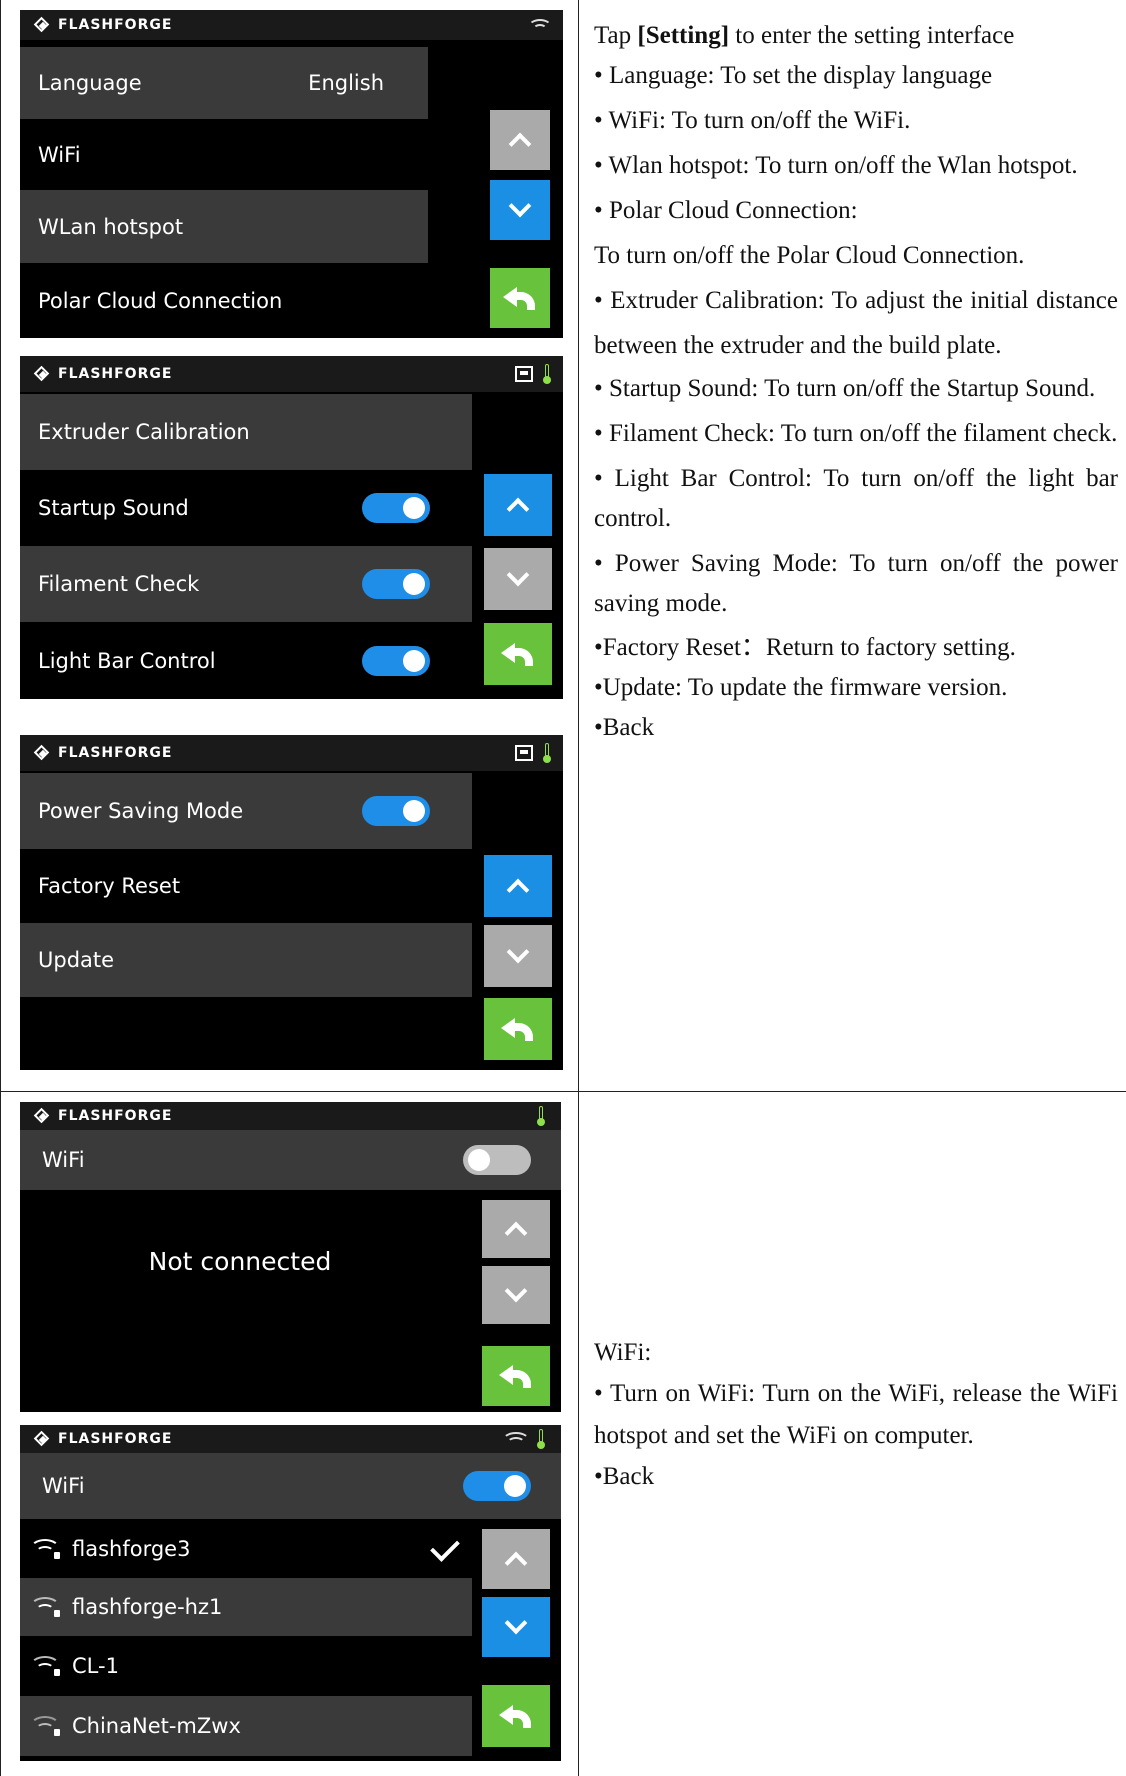 The height and width of the screenshot is (1776, 1126). I want to click on light-bar-row: Light Bar Control, so click(246, 660).